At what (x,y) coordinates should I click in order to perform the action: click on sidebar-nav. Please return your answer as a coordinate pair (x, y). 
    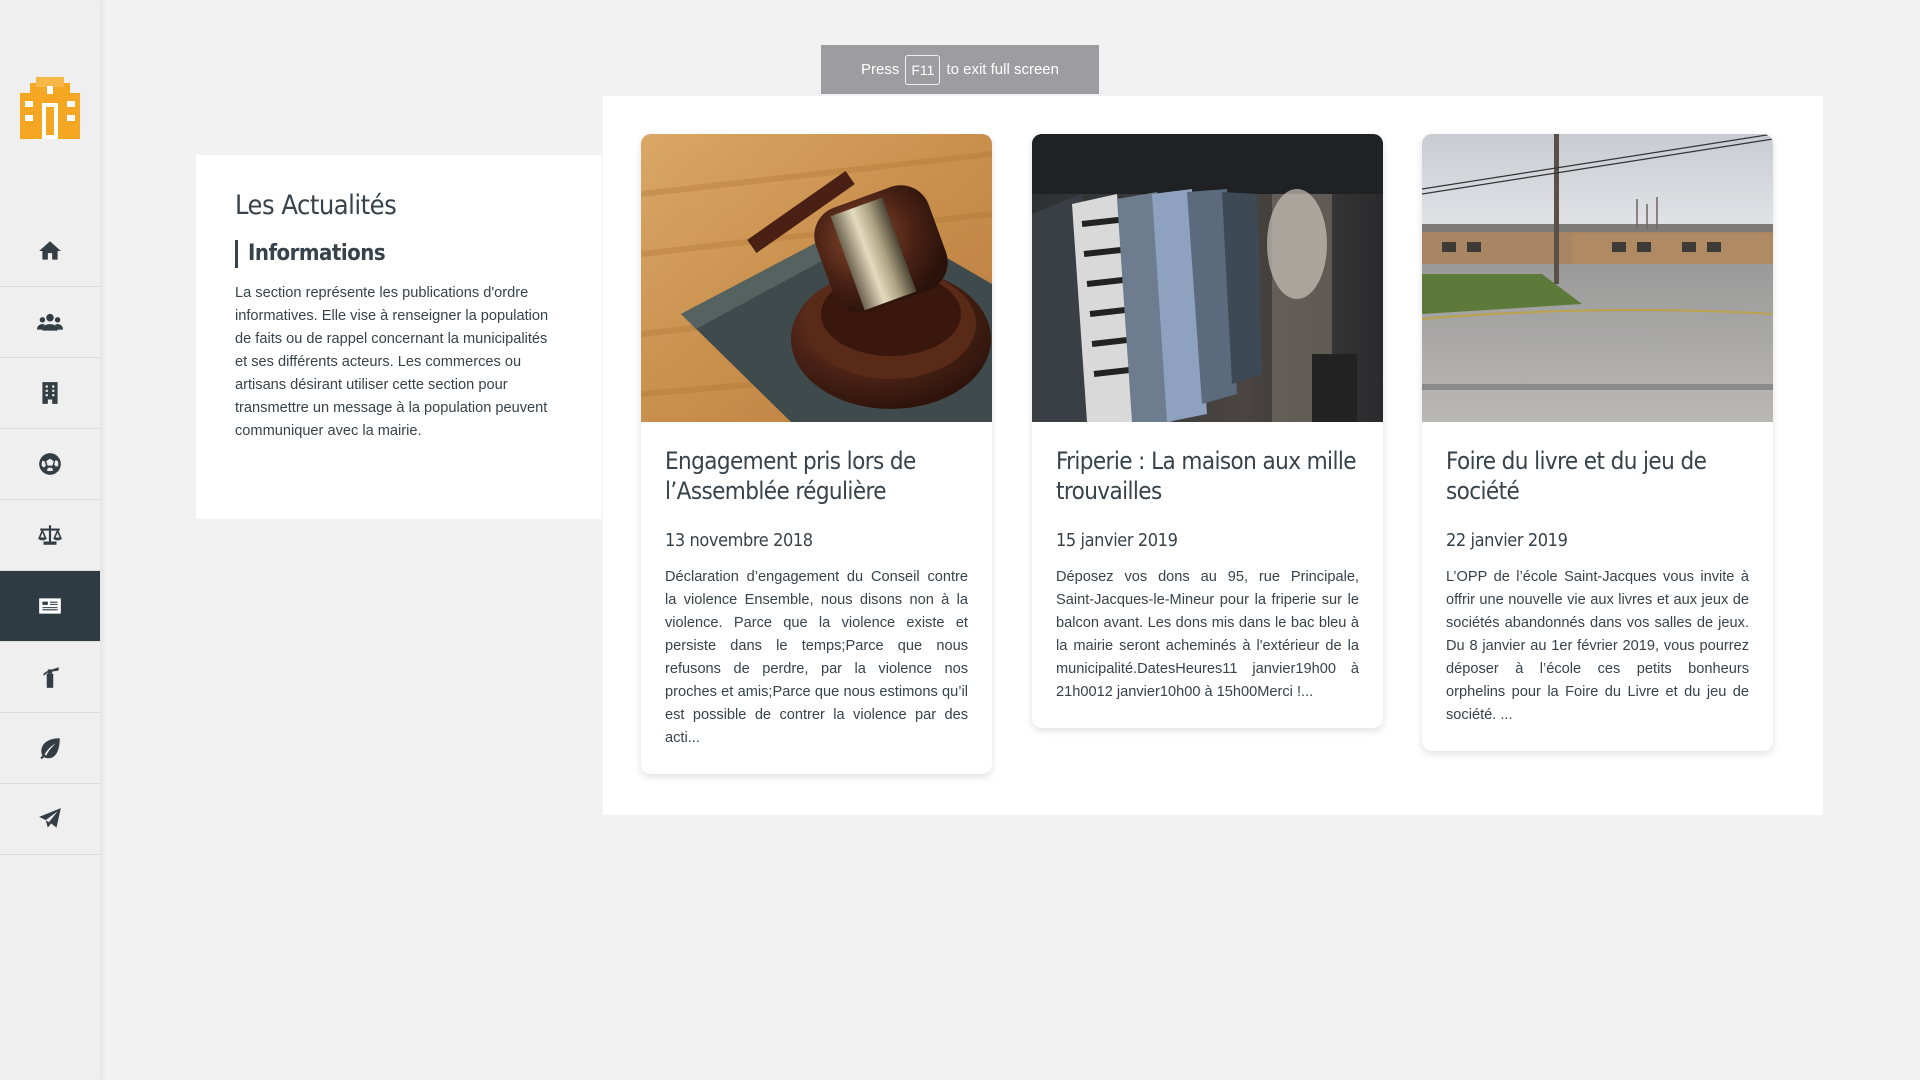
    Looking at the image, I should click on (50, 535).